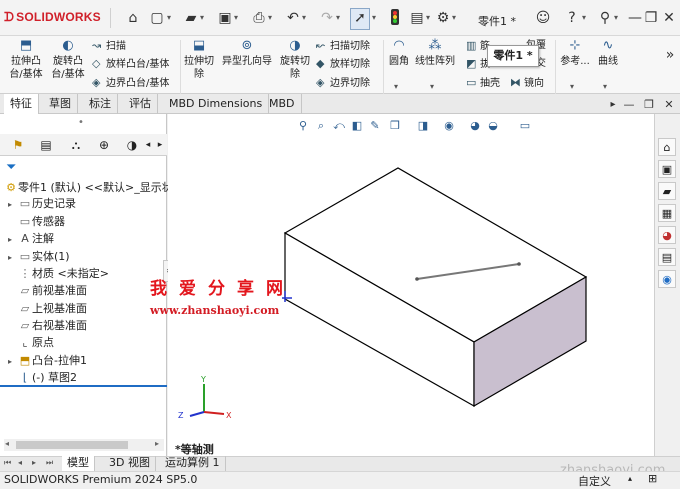 This screenshot has width=680, height=489. What do you see at coordinates (343, 83) in the screenshot?
I see `boundary-cut-button: ◈ 边界切除` at bounding box center [343, 83].